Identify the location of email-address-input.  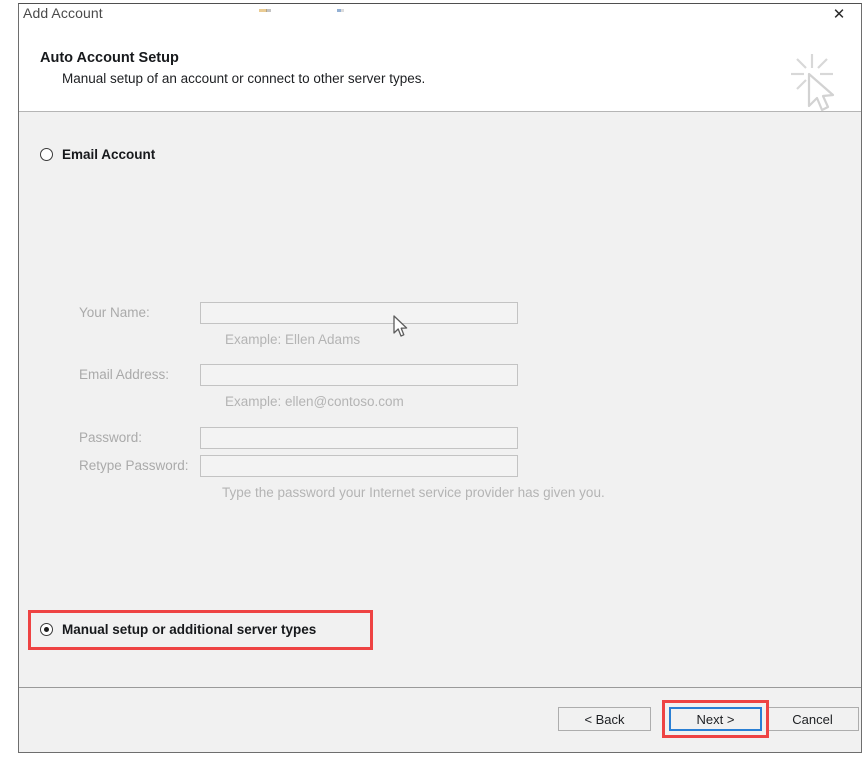
(359, 375).